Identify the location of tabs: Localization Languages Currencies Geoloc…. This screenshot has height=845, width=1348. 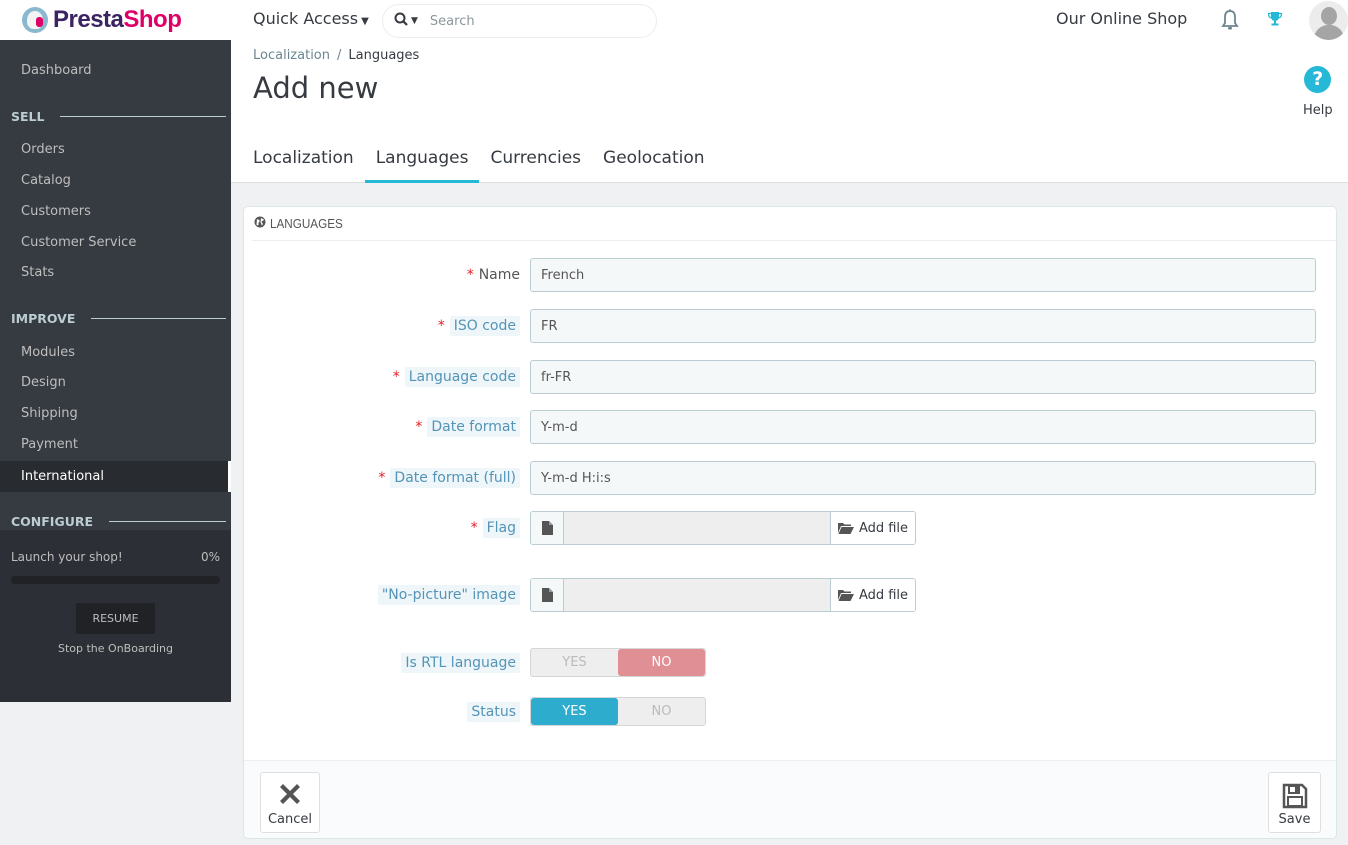
(484, 164).